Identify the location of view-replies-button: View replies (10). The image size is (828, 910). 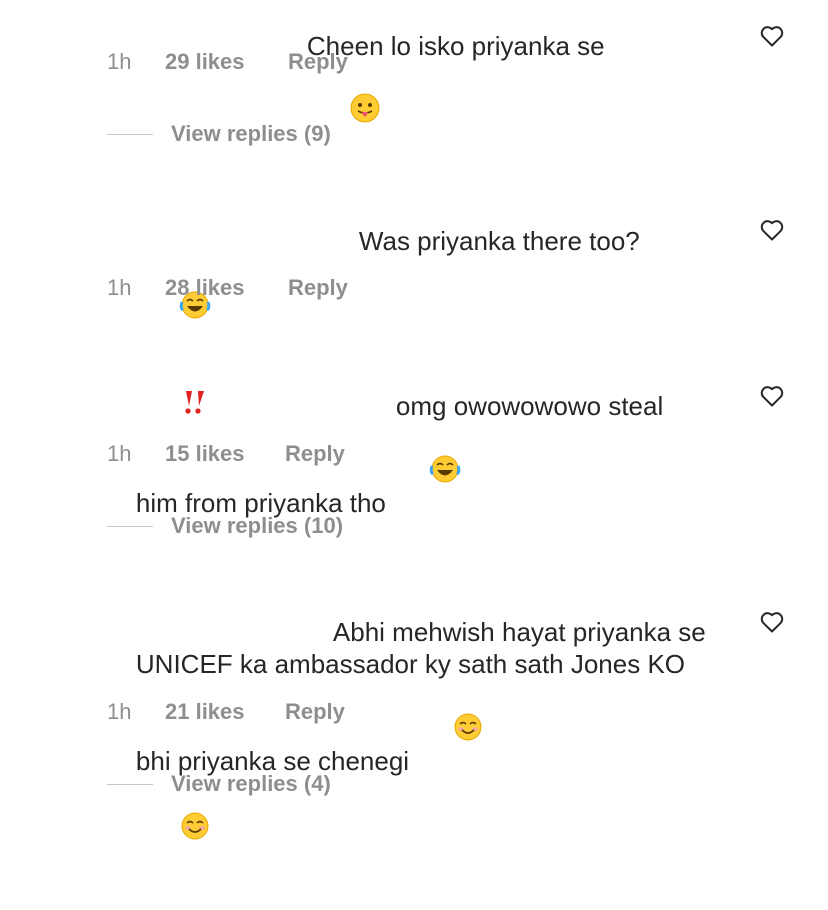
(225, 526).